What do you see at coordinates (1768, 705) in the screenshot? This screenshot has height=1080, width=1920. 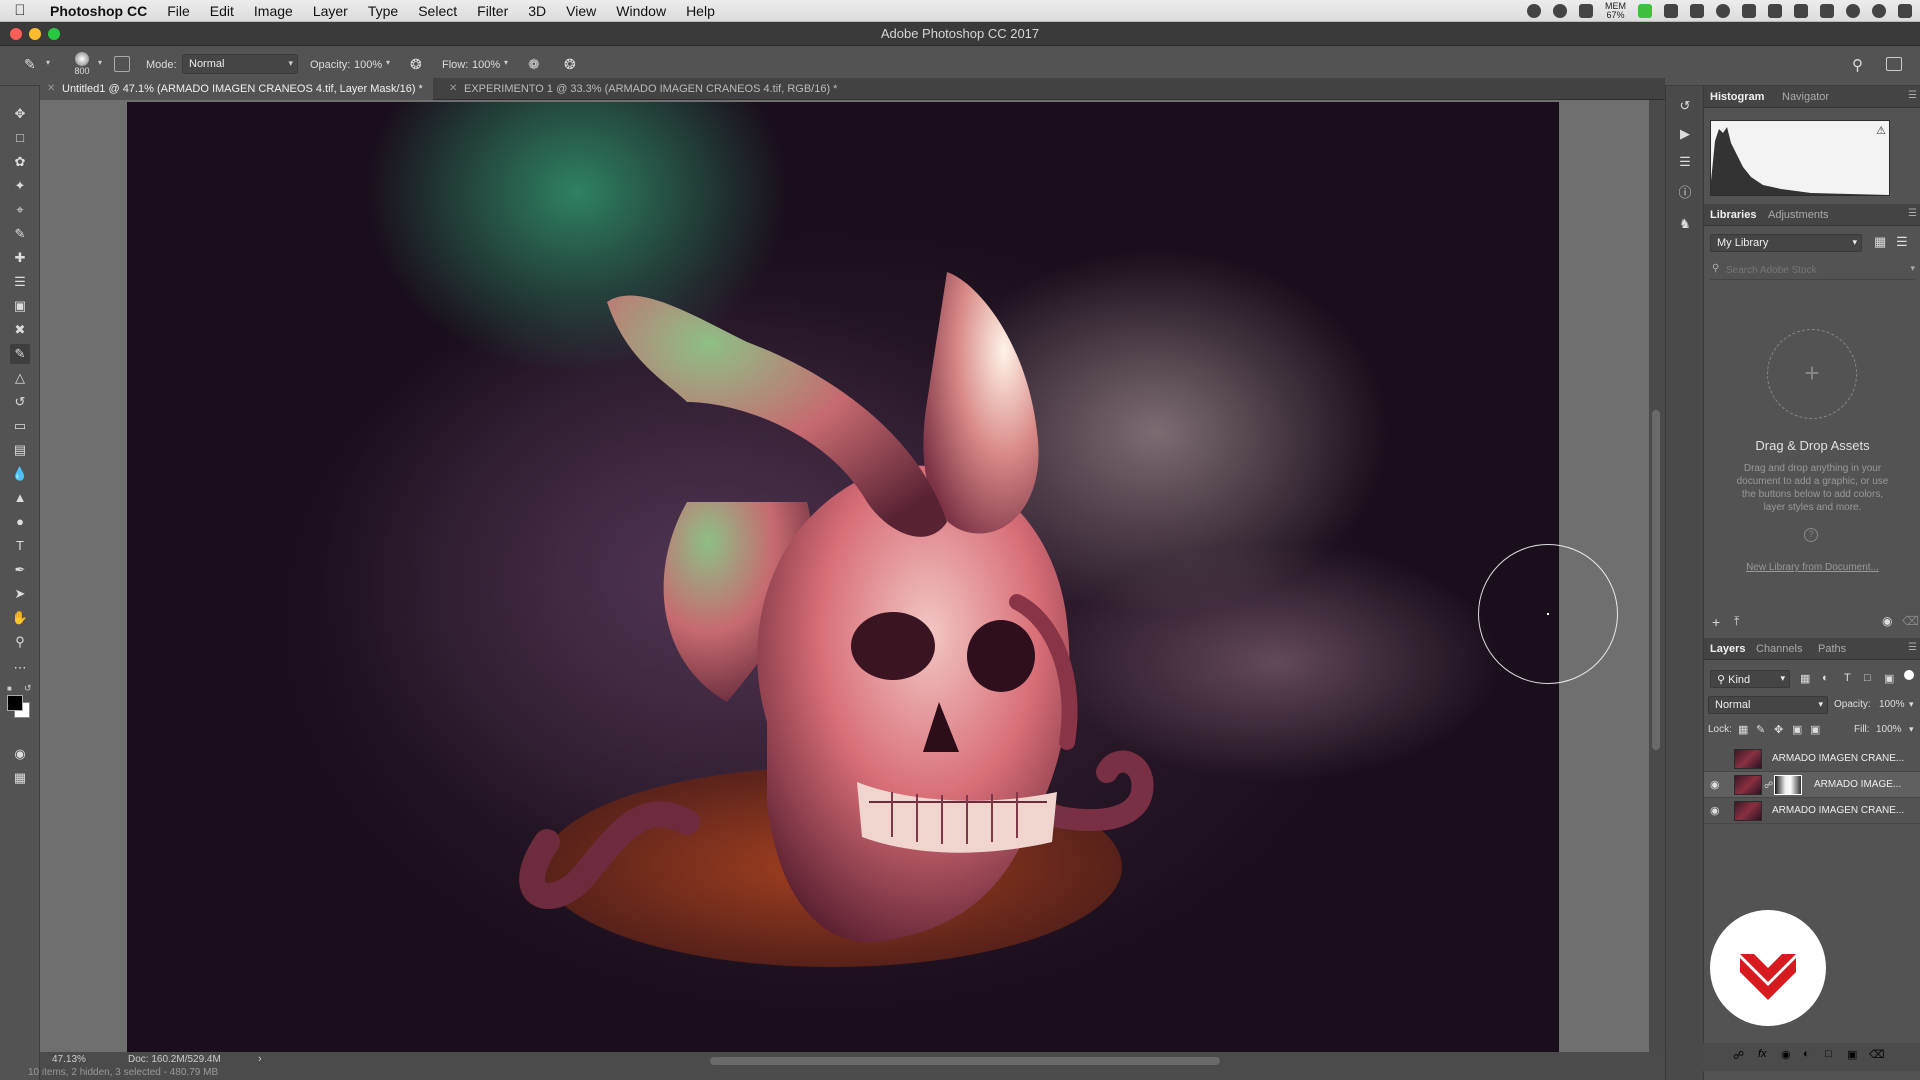 I see `blend-mode-select: Normal ▾` at bounding box center [1768, 705].